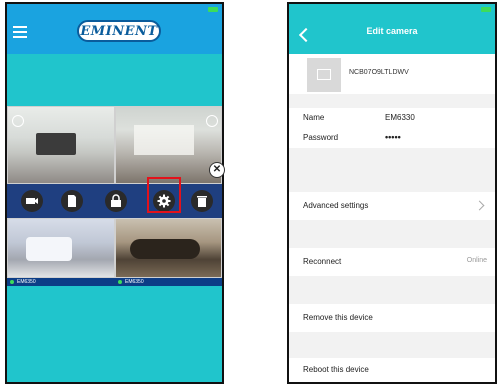 The height and width of the screenshot is (384, 497). I want to click on name-value: EM6330, so click(400, 117).